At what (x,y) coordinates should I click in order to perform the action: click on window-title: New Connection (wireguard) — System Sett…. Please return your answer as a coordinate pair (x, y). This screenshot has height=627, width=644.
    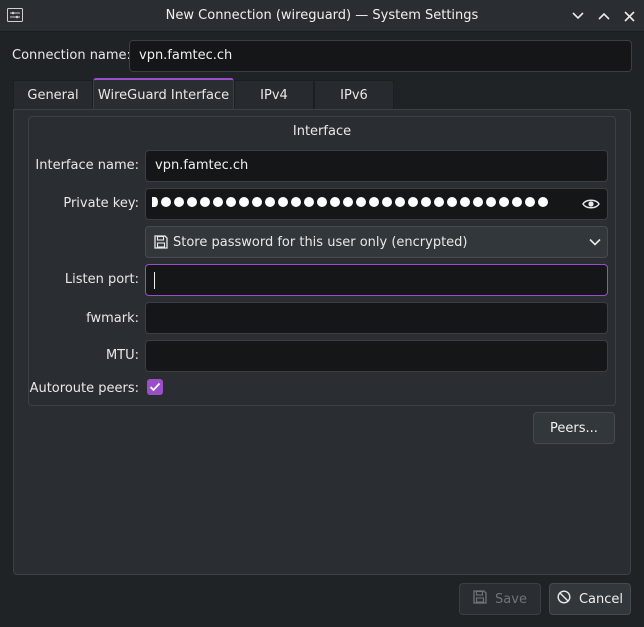
    Looking at the image, I should click on (322, 15).